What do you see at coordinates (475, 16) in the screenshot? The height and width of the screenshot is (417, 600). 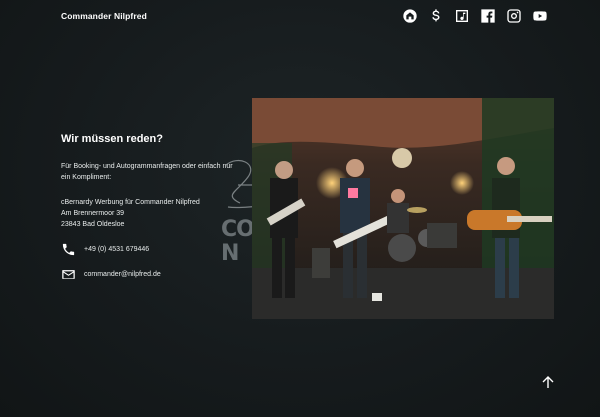 I see `social-nav` at bounding box center [475, 16].